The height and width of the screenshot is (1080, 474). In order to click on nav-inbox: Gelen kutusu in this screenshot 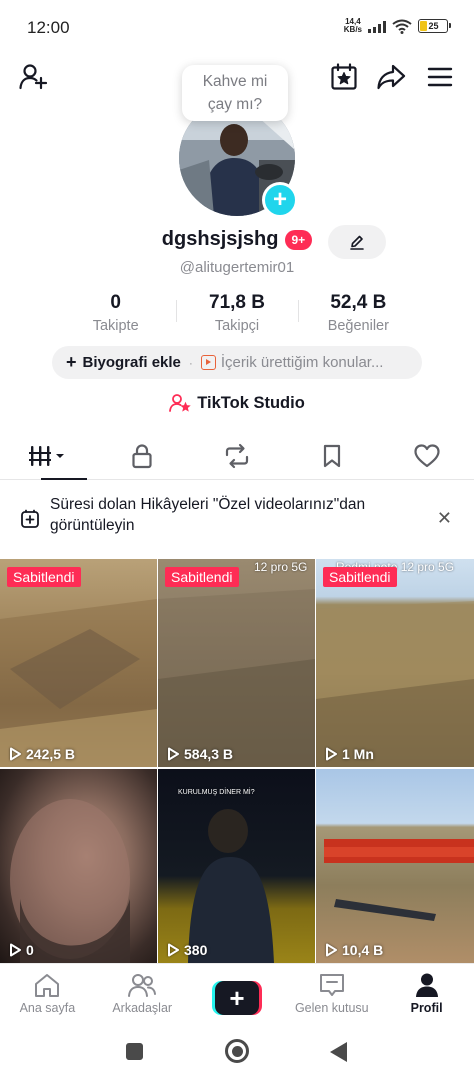, I will do `click(331, 996)`.